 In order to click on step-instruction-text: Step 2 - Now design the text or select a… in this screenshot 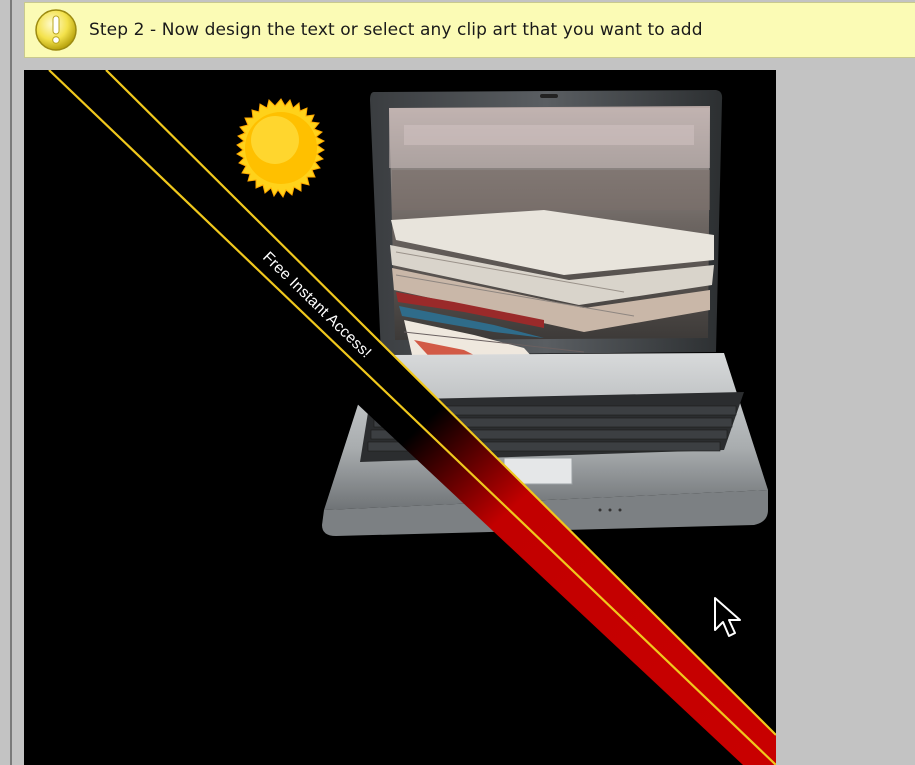, I will do `click(396, 30)`.